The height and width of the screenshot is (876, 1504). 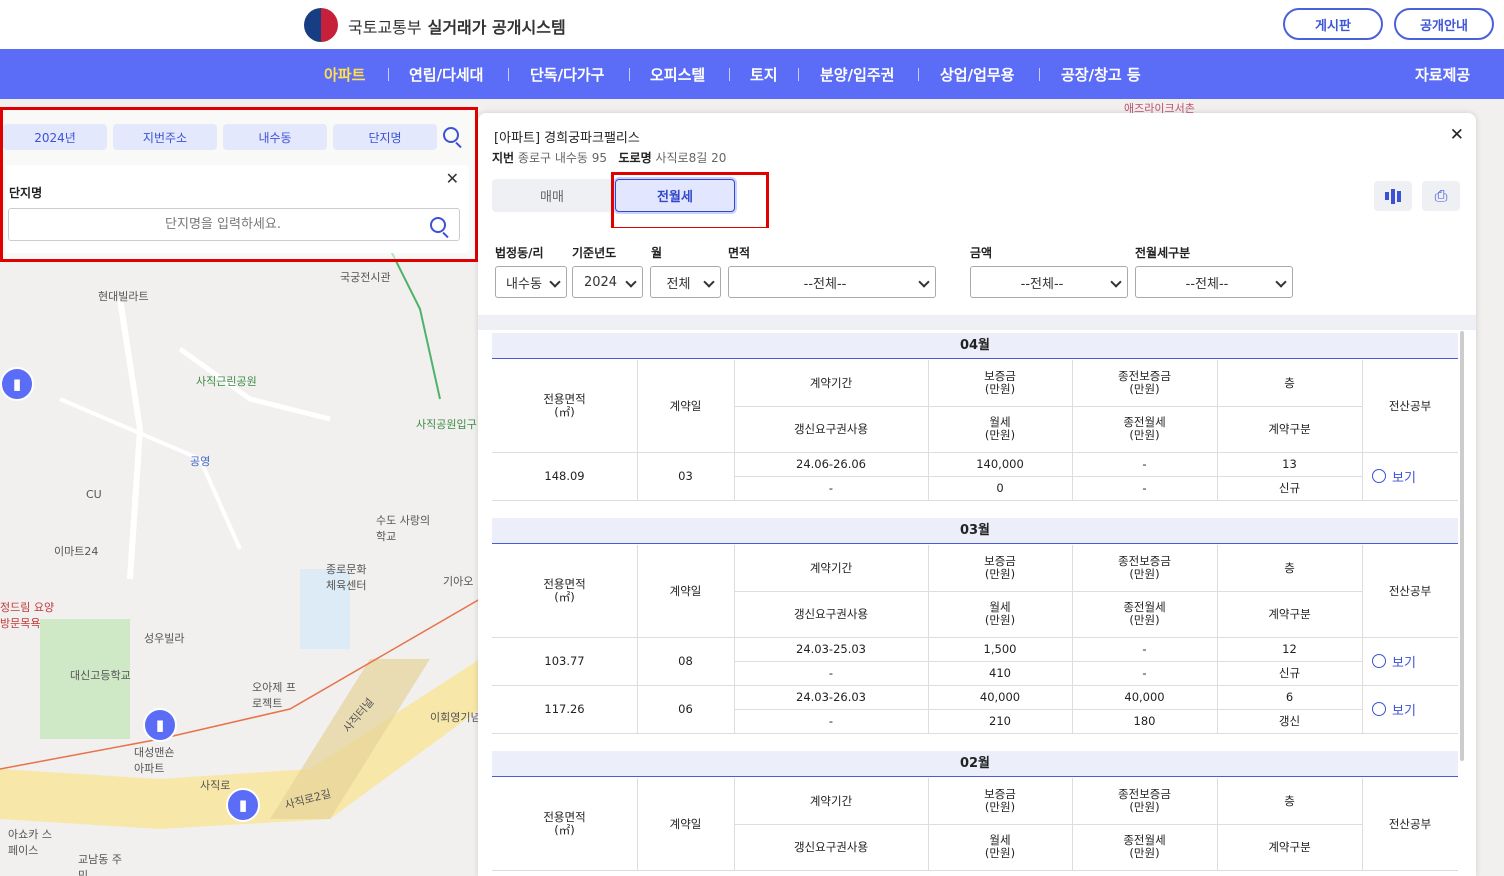 I want to click on nav-item-detached-house: 단독/다가구, so click(x=567, y=74).